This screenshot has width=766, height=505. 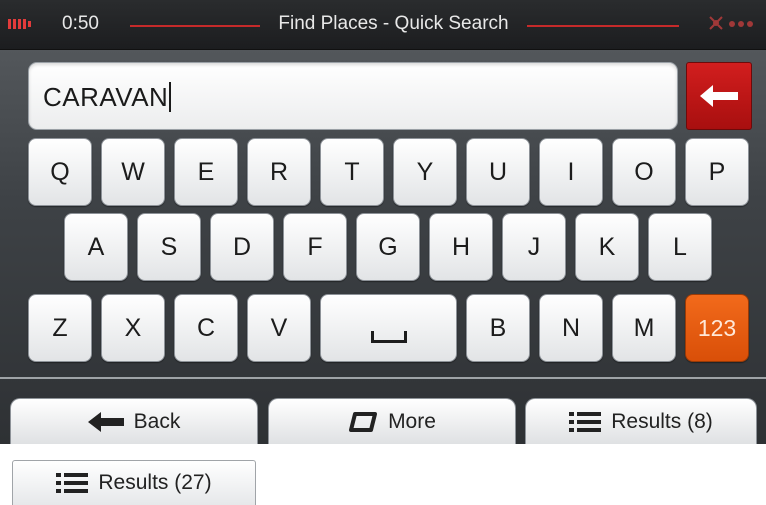 What do you see at coordinates (157, 421) in the screenshot?
I see `back-button-label: Back` at bounding box center [157, 421].